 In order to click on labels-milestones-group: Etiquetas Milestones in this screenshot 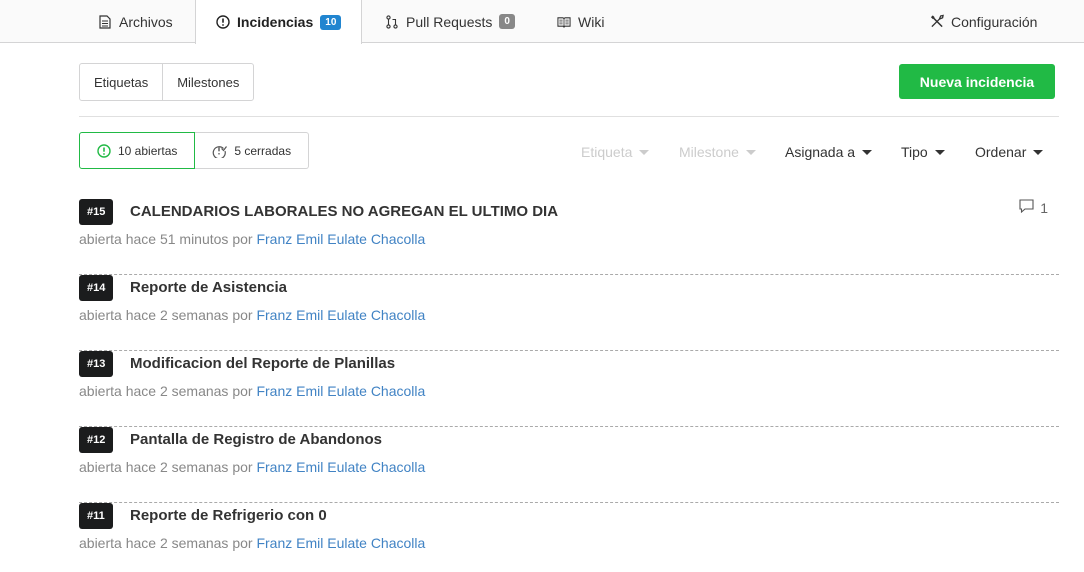, I will do `click(167, 82)`.